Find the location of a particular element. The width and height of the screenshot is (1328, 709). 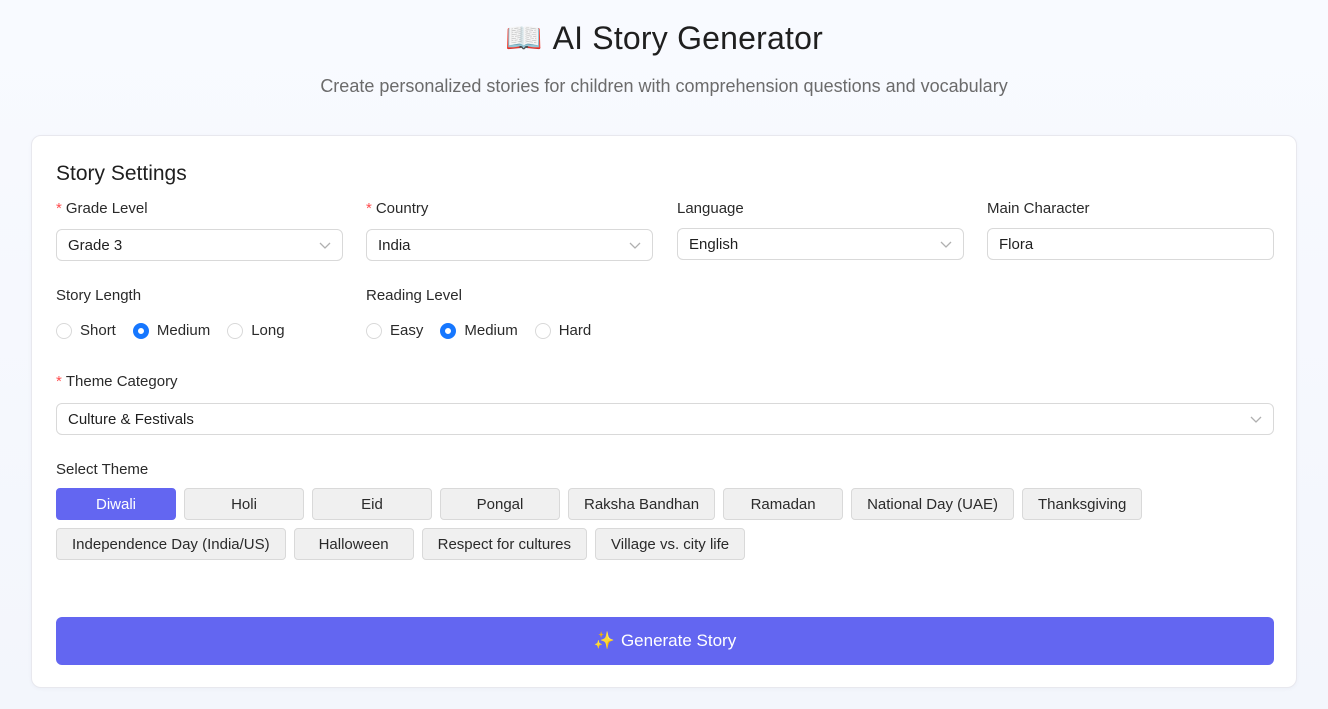

reading-level-medium-radio: Medium is located at coordinates (479, 330).